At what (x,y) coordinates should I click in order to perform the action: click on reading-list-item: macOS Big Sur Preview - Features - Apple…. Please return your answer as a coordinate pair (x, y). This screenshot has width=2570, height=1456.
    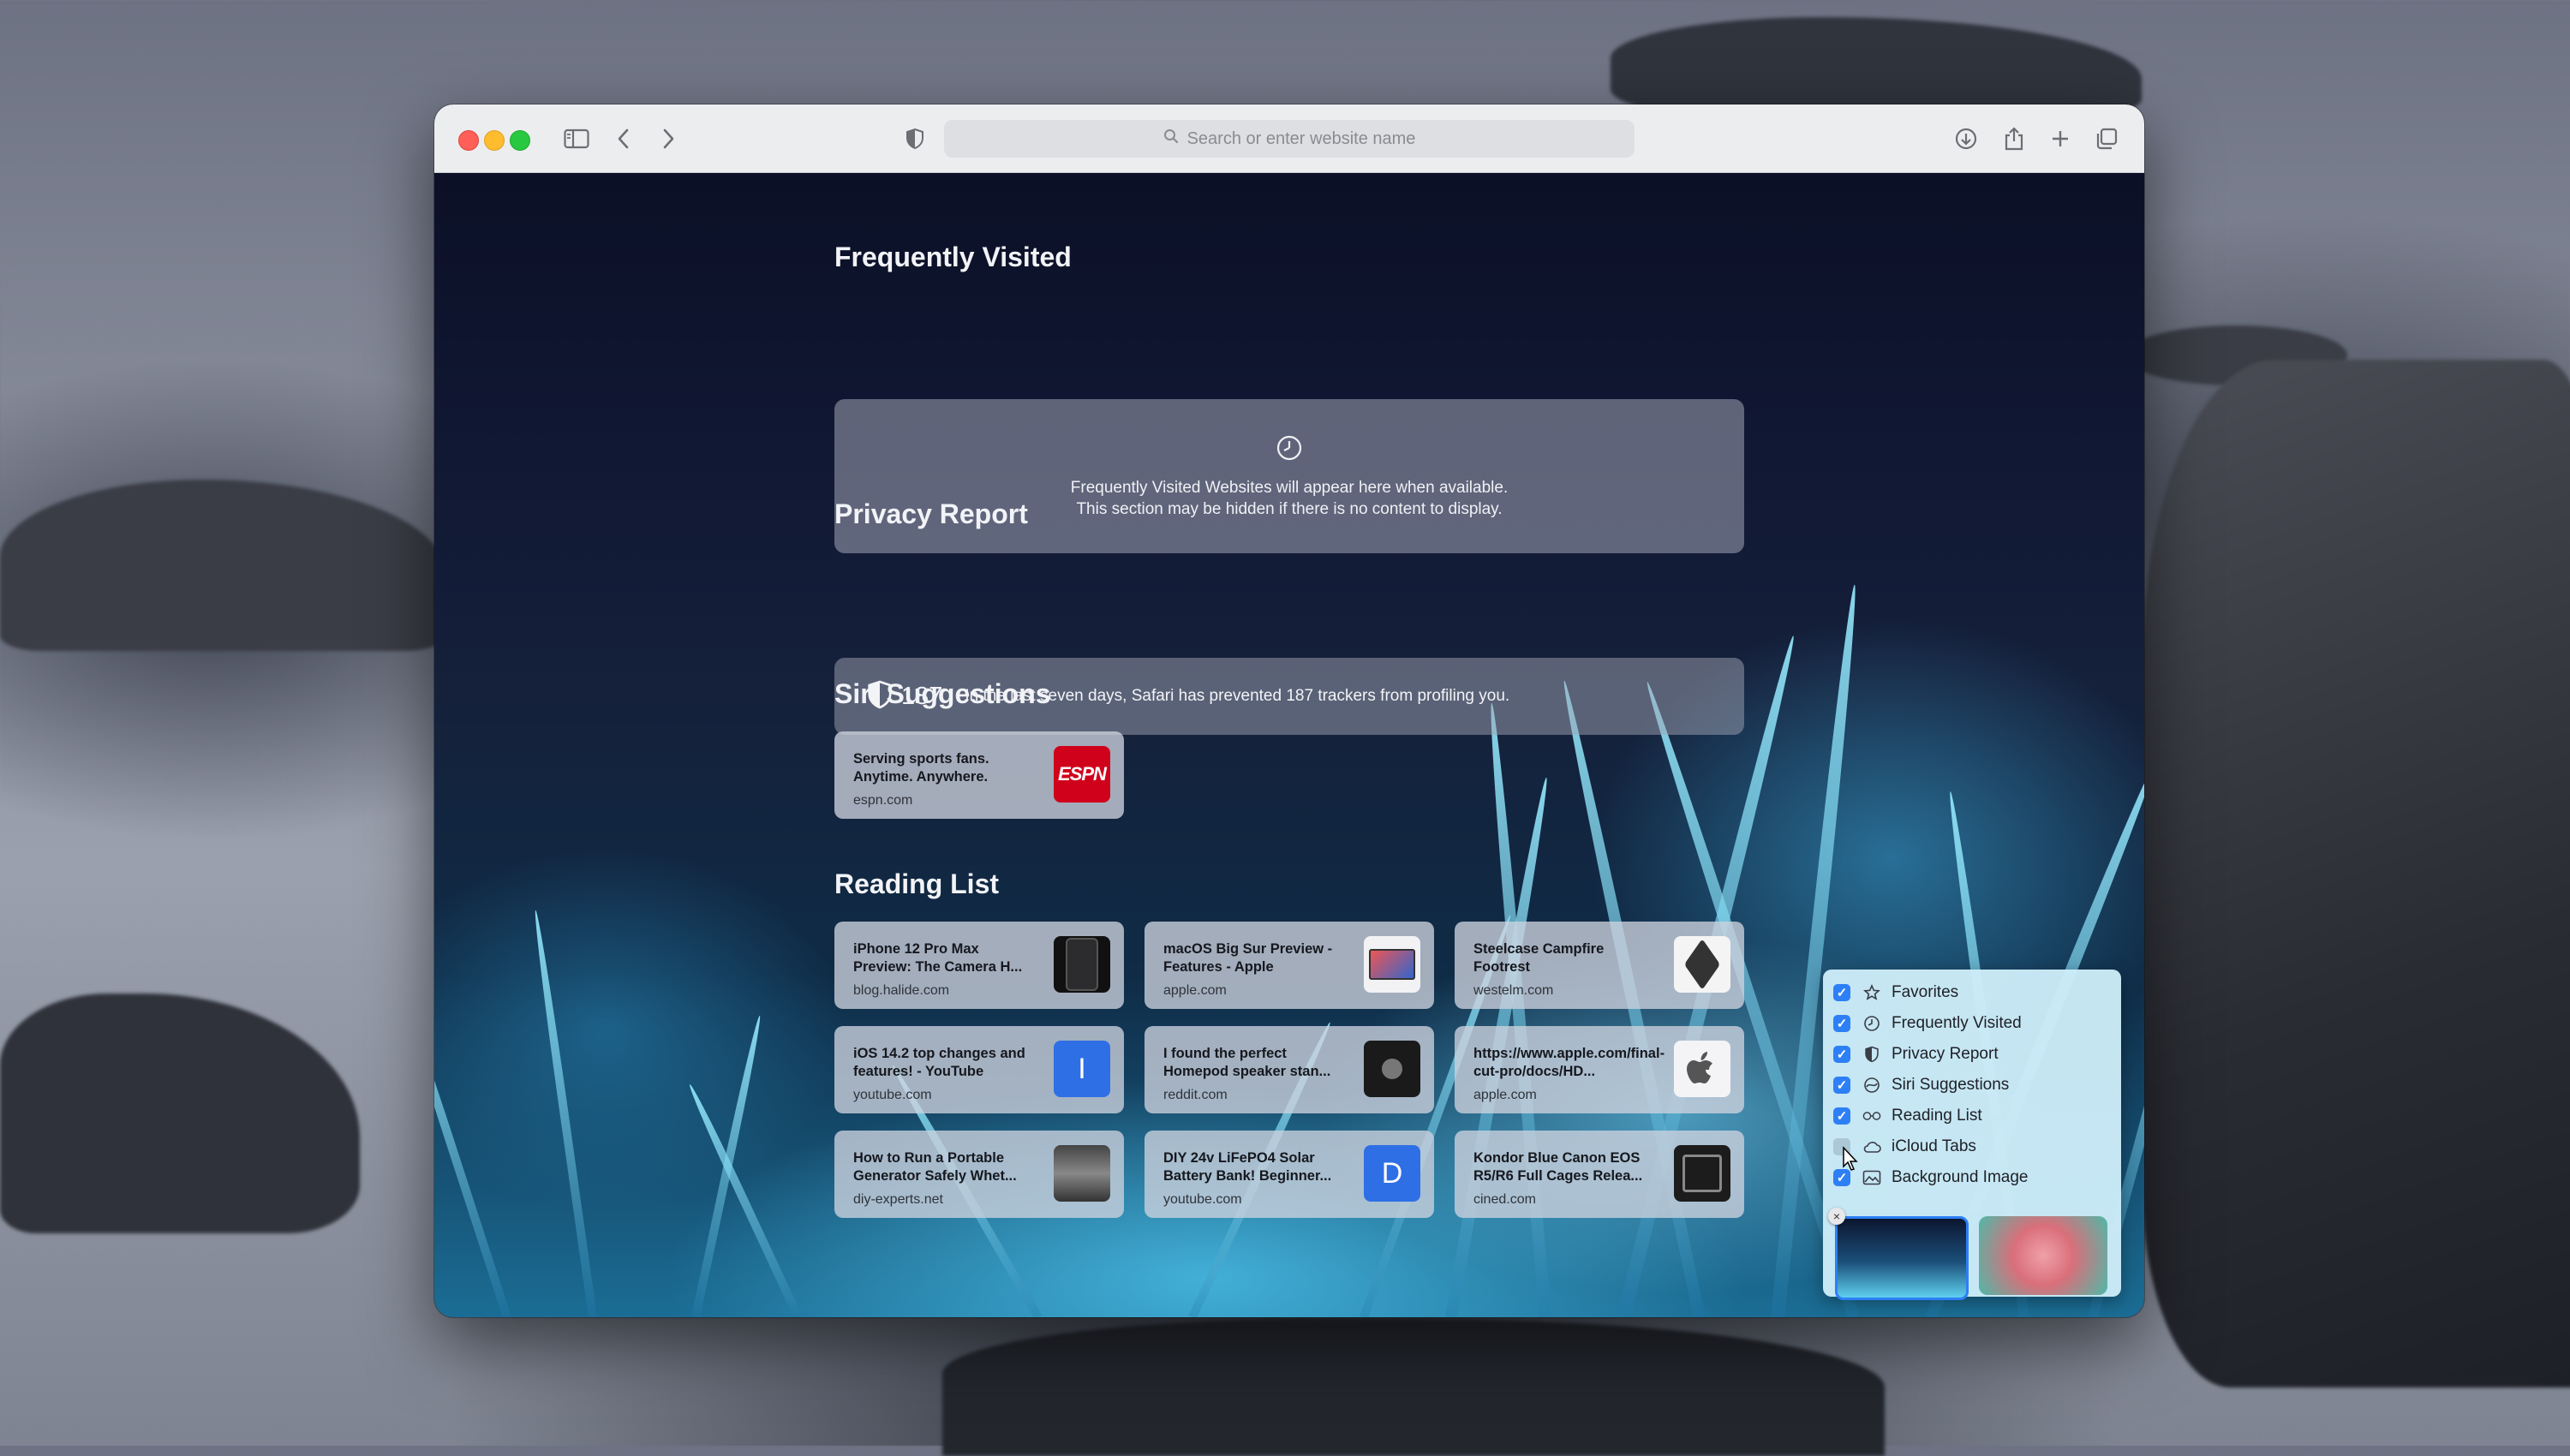
    Looking at the image, I should click on (1289, 966).